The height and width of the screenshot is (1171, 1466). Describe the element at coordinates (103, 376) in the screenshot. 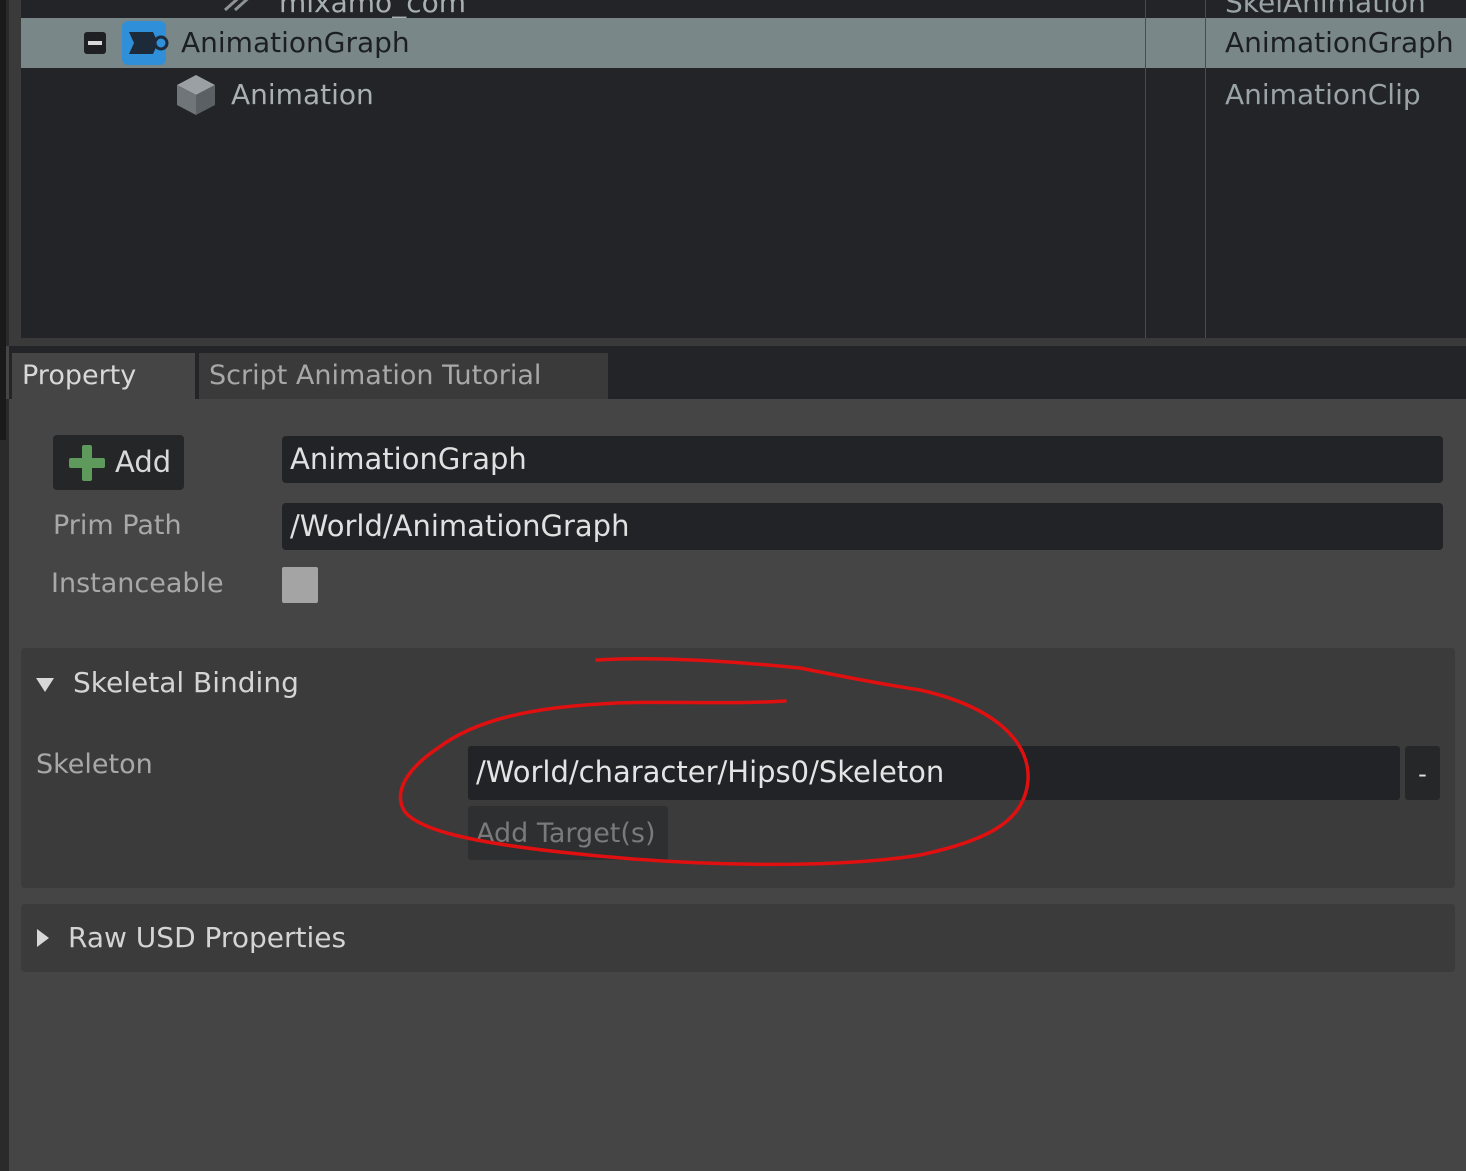

I see `tab-property: Property` at that location.